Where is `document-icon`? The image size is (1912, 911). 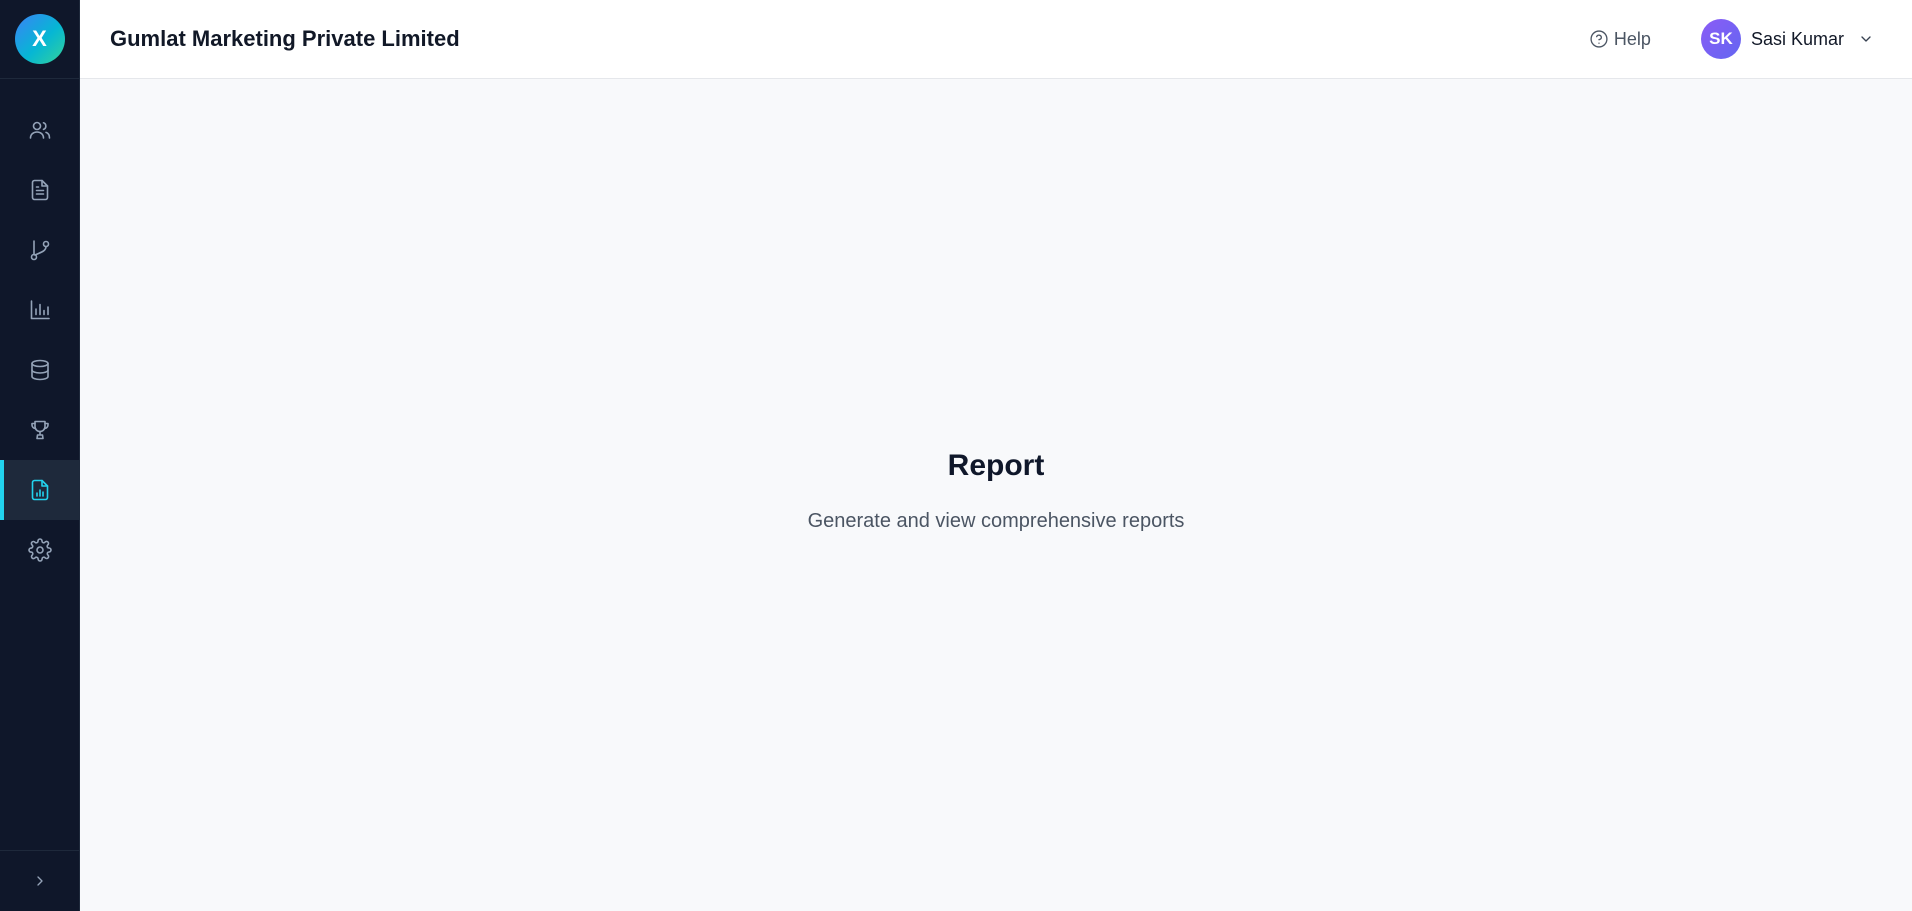 document-icon is located at coordinates (40, 190).